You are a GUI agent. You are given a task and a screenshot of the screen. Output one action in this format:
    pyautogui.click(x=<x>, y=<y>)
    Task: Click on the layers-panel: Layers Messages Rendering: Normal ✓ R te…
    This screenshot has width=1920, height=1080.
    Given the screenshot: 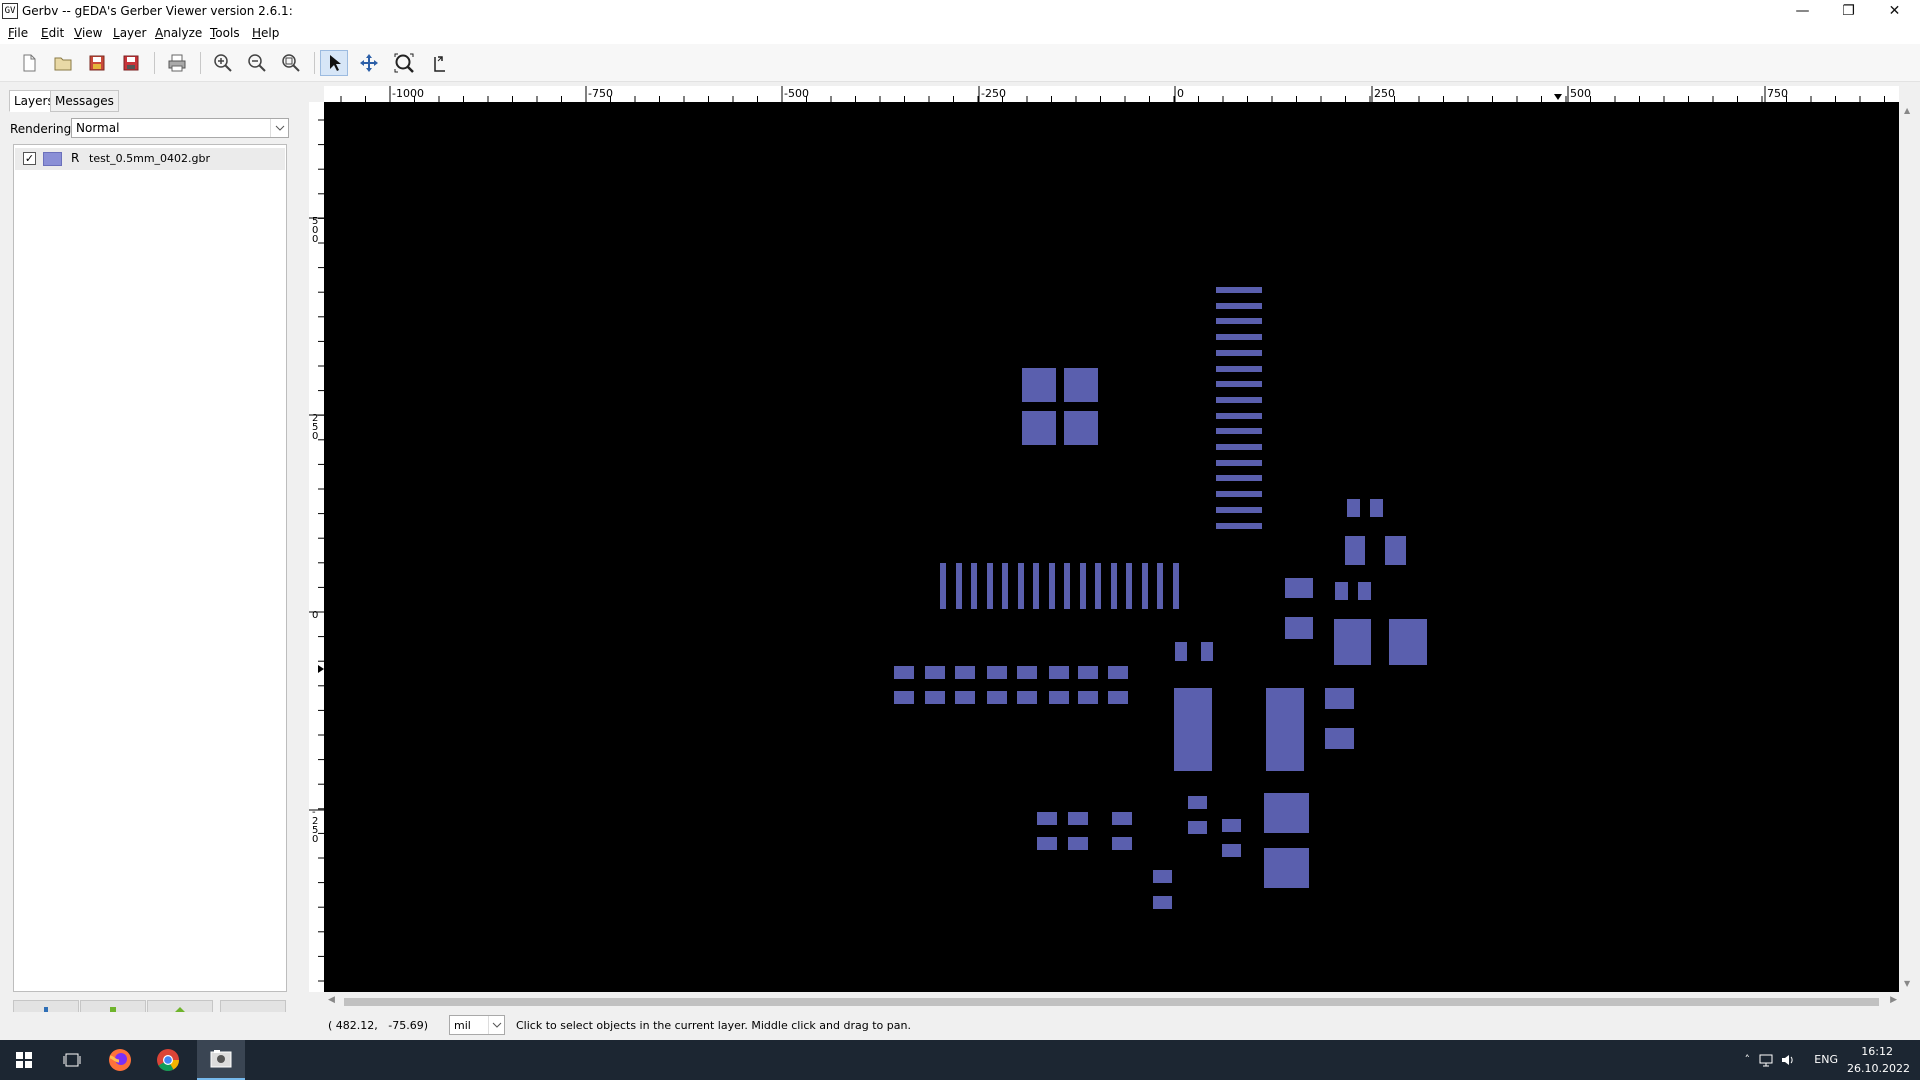 What is the action you would take?
    pyautogui.click(x=150, y=557)
    